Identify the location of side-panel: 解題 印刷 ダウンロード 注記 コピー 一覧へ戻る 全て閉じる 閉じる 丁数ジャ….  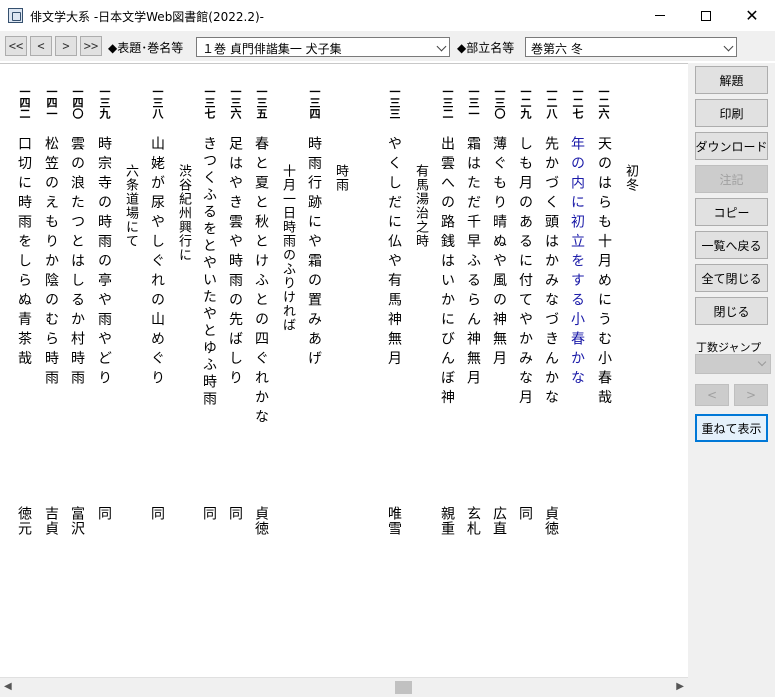
(731, 380).